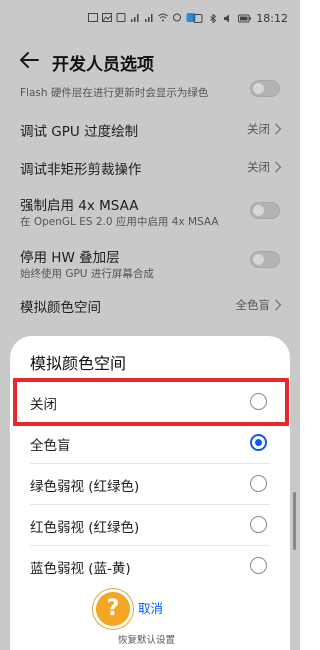 This screenshot has height=650, width=320. I want to click on list-item-title: 停用 HW 叠加层, so click(70, 258).